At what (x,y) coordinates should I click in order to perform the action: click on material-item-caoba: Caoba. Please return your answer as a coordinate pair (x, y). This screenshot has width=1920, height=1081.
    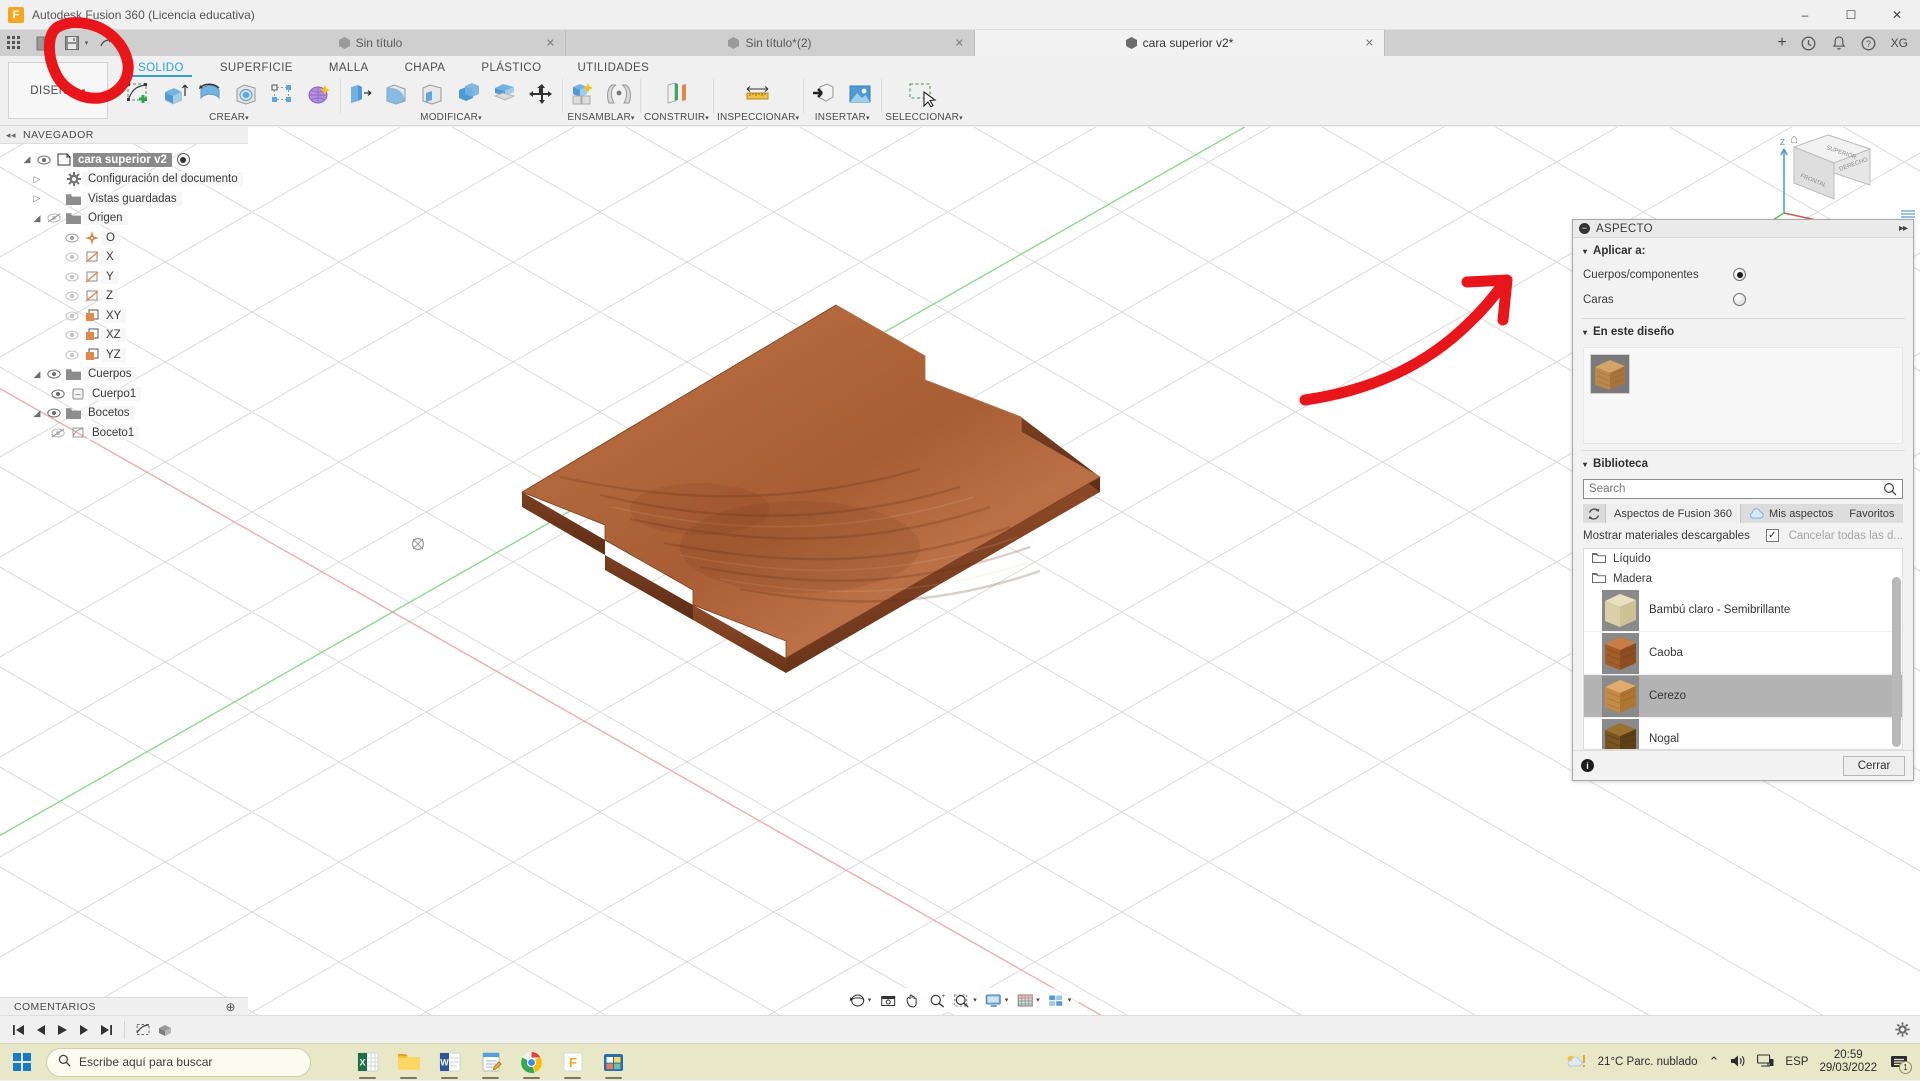
    Looking at the image, I should click on (1743, 653).